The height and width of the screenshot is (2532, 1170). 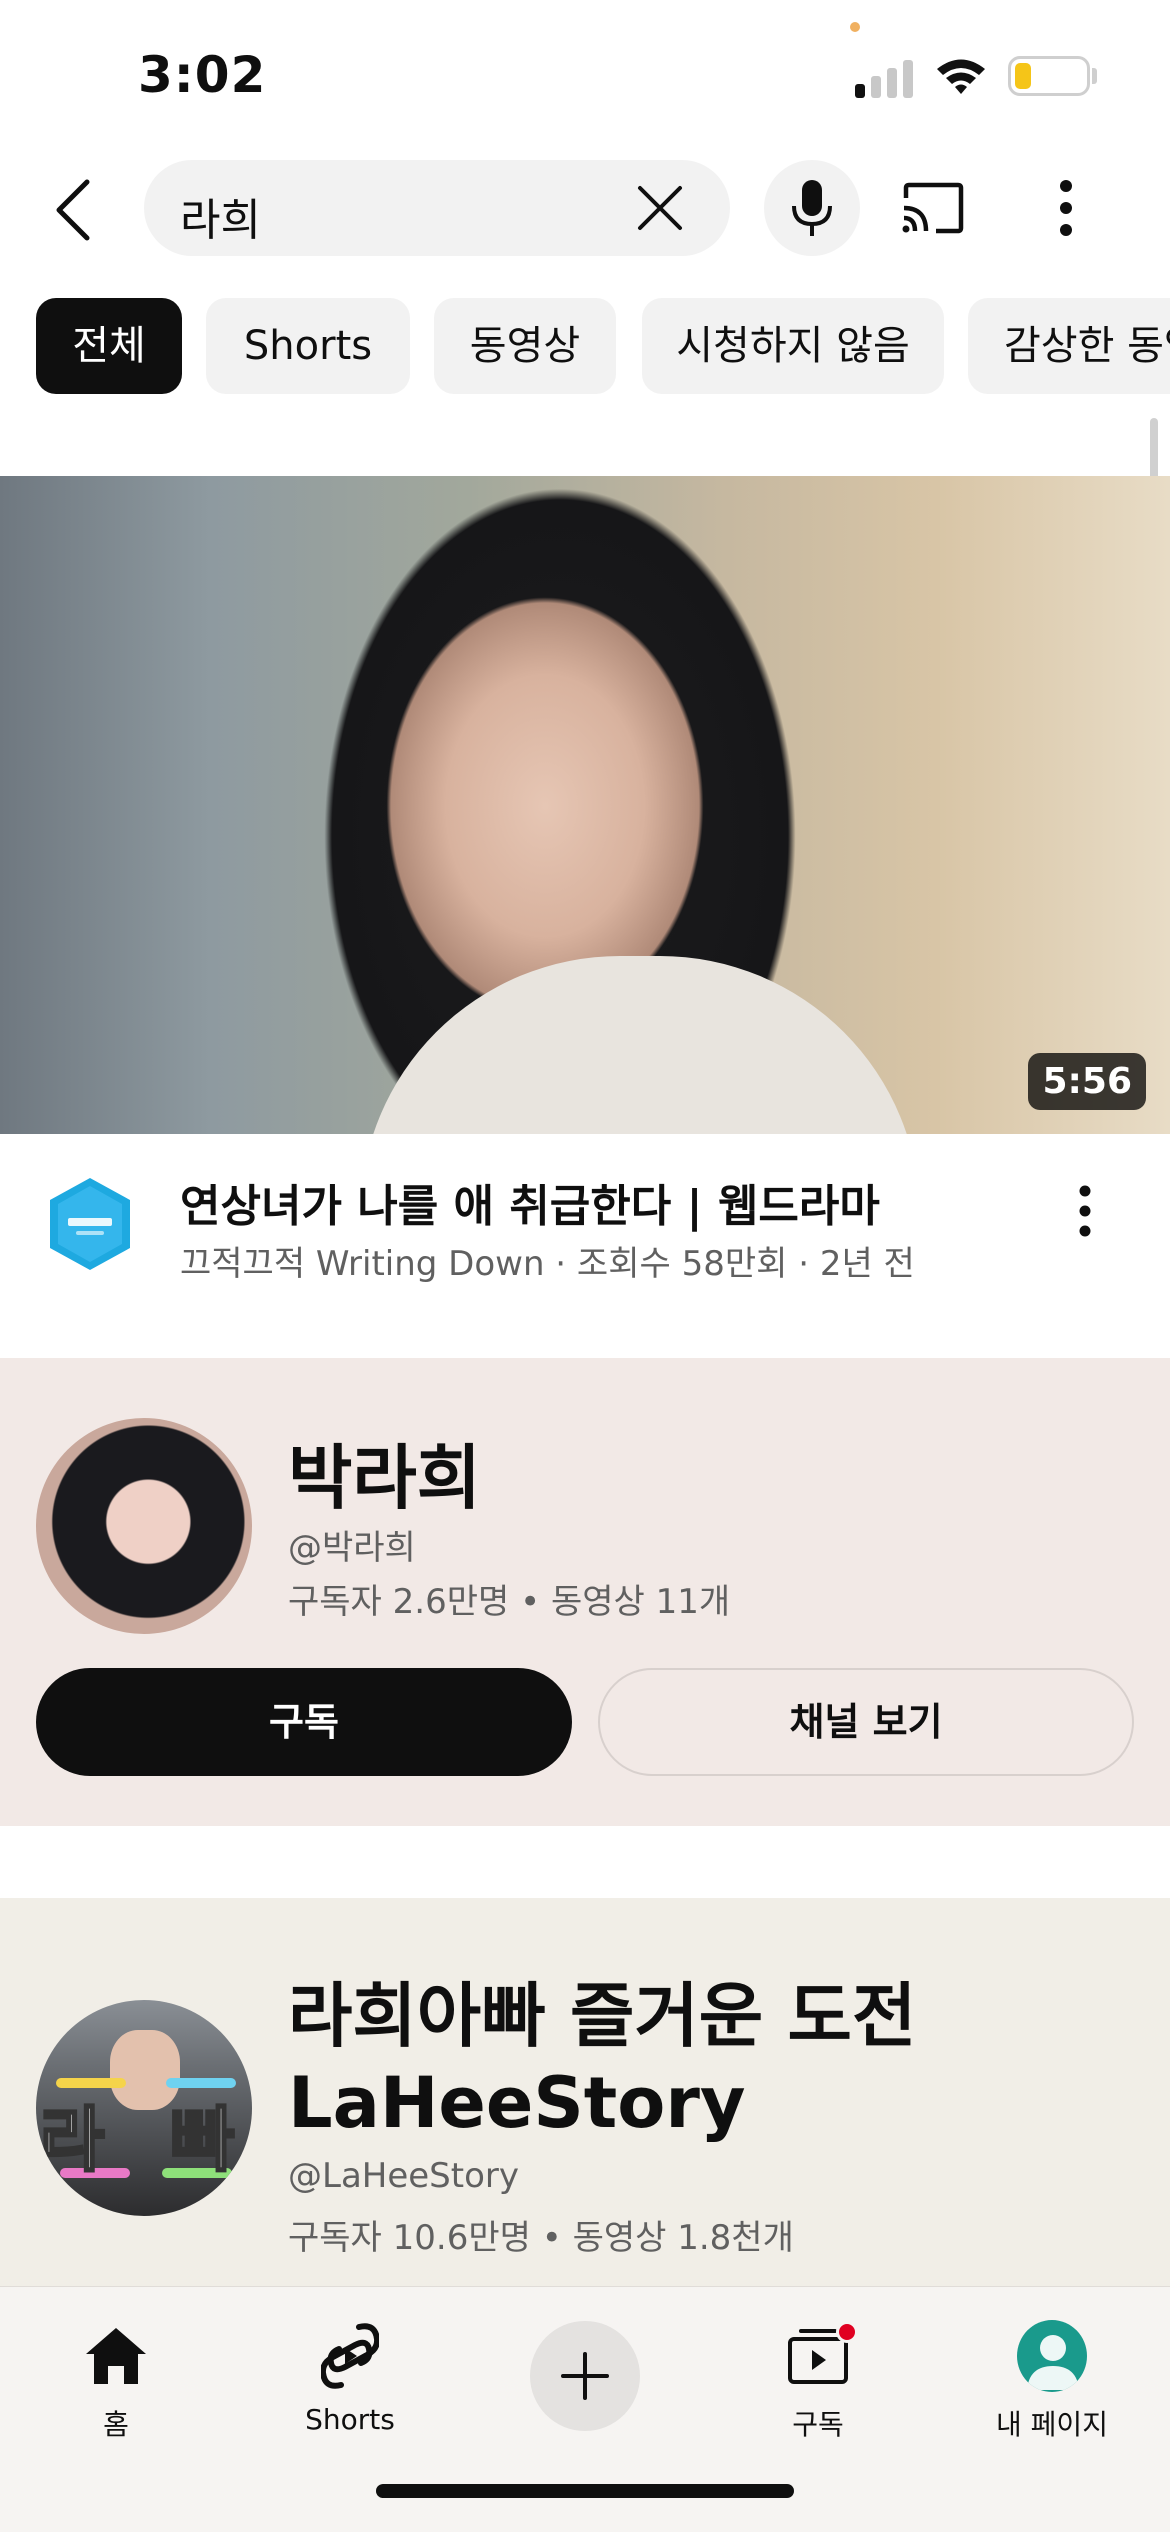 I want to click on plus-icon, so click(x=585, y=2376).